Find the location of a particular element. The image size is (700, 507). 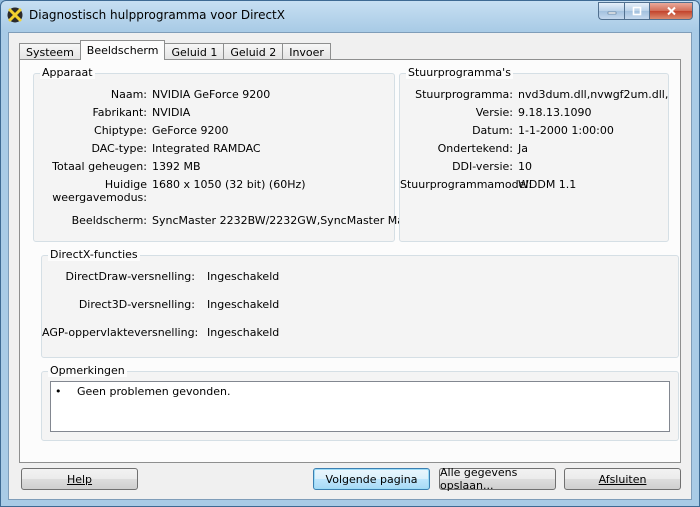

maximize-button is located at coordinates (636, 11).